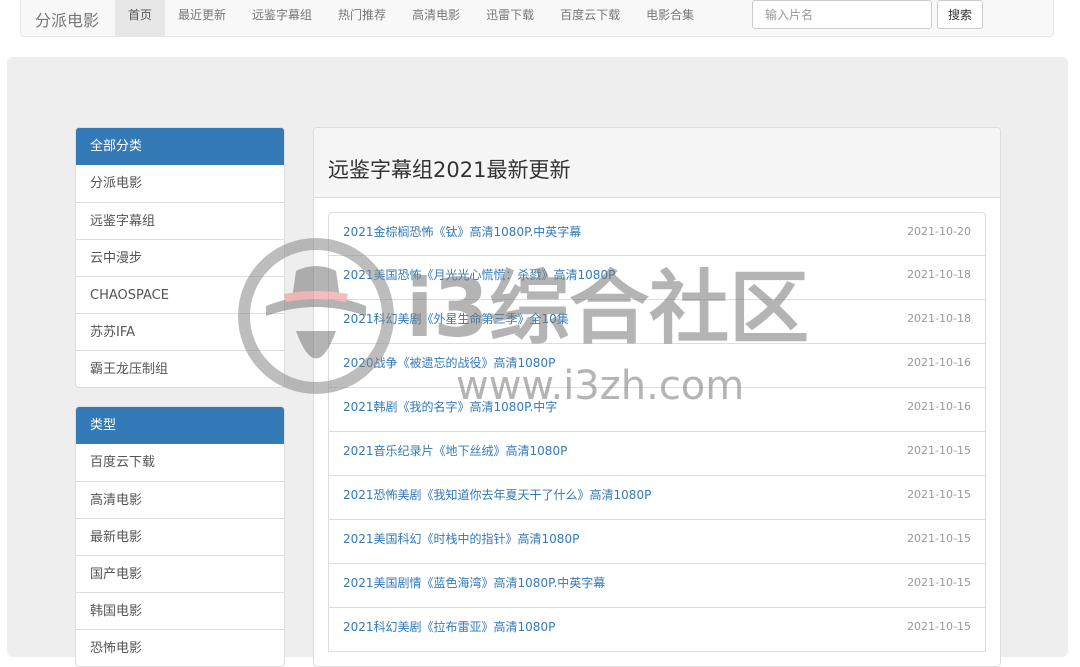  What do you see at coordinates (180, 146) in the screenshot?
I see `category-heading: 全部分类` at bounding box center [180, 146].